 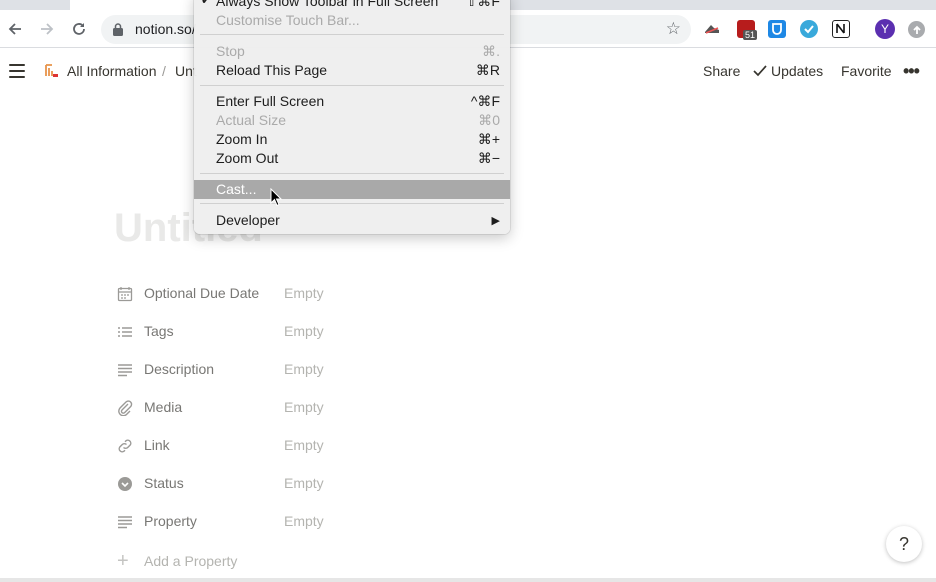 I want to click on add-property-button: + Add a Property, so click(x=217, y=561).